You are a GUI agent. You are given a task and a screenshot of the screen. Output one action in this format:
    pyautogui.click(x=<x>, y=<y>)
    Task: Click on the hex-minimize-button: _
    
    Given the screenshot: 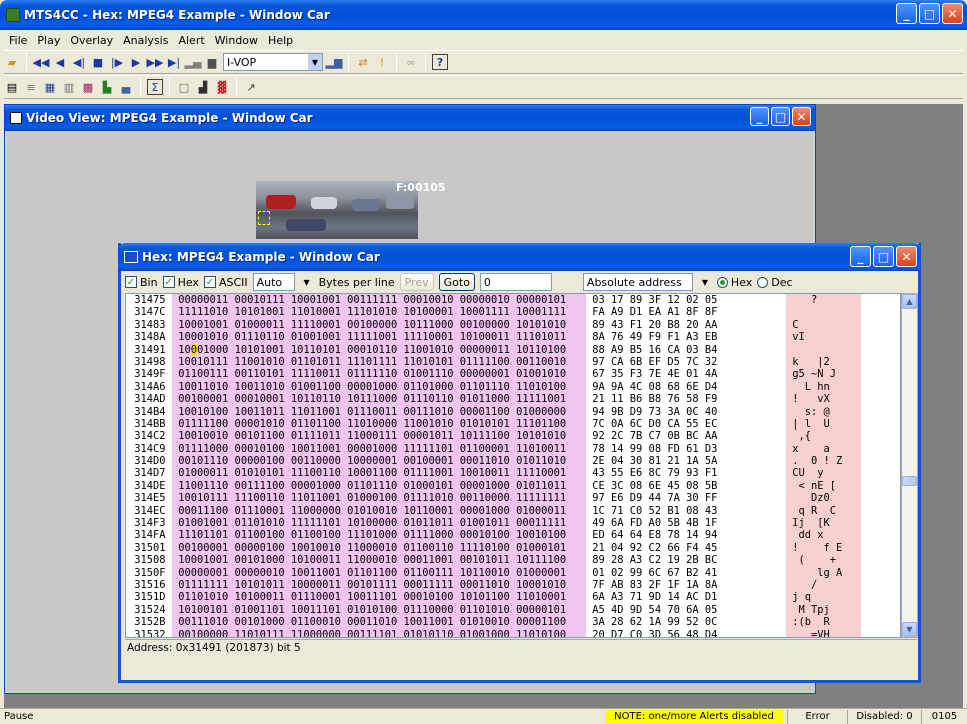 What is the action you would take?
    pyautogui.click(x=860, y=256)
    